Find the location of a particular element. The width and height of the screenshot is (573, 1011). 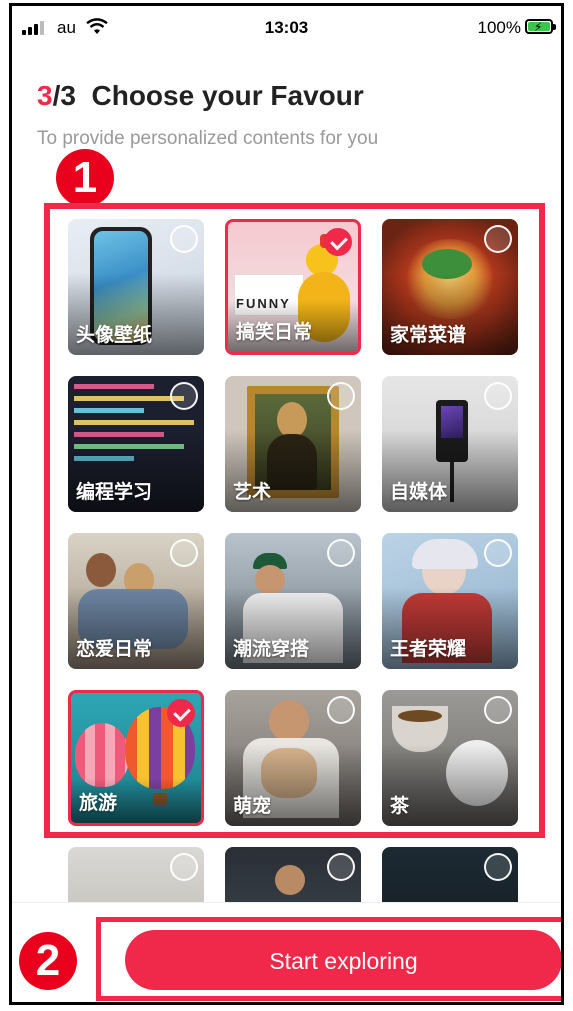

tile-label: 艺术 is located at coordinates (252, 492).